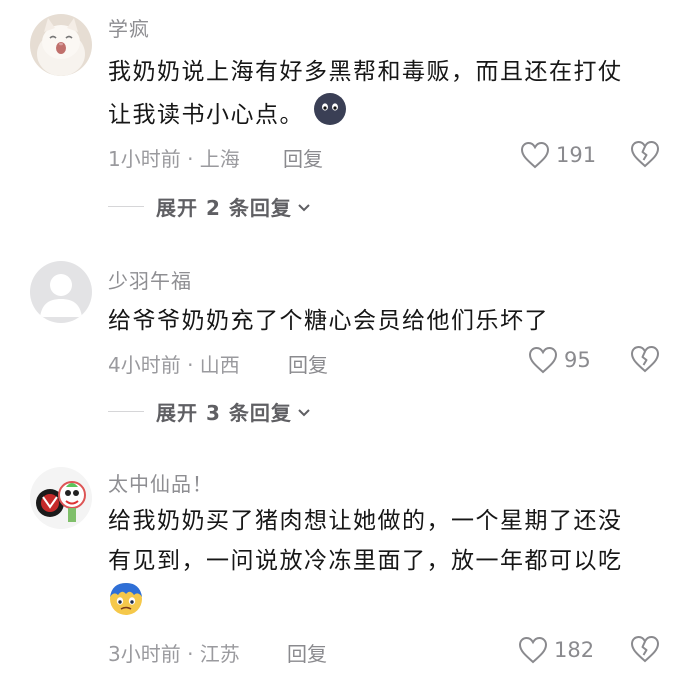 Image resolution: width=690 pixels, height=685 pixels. Describe the element at coordinates (126, 605) in the screenshot. I see `blue-crying-face-emoji` at that location.